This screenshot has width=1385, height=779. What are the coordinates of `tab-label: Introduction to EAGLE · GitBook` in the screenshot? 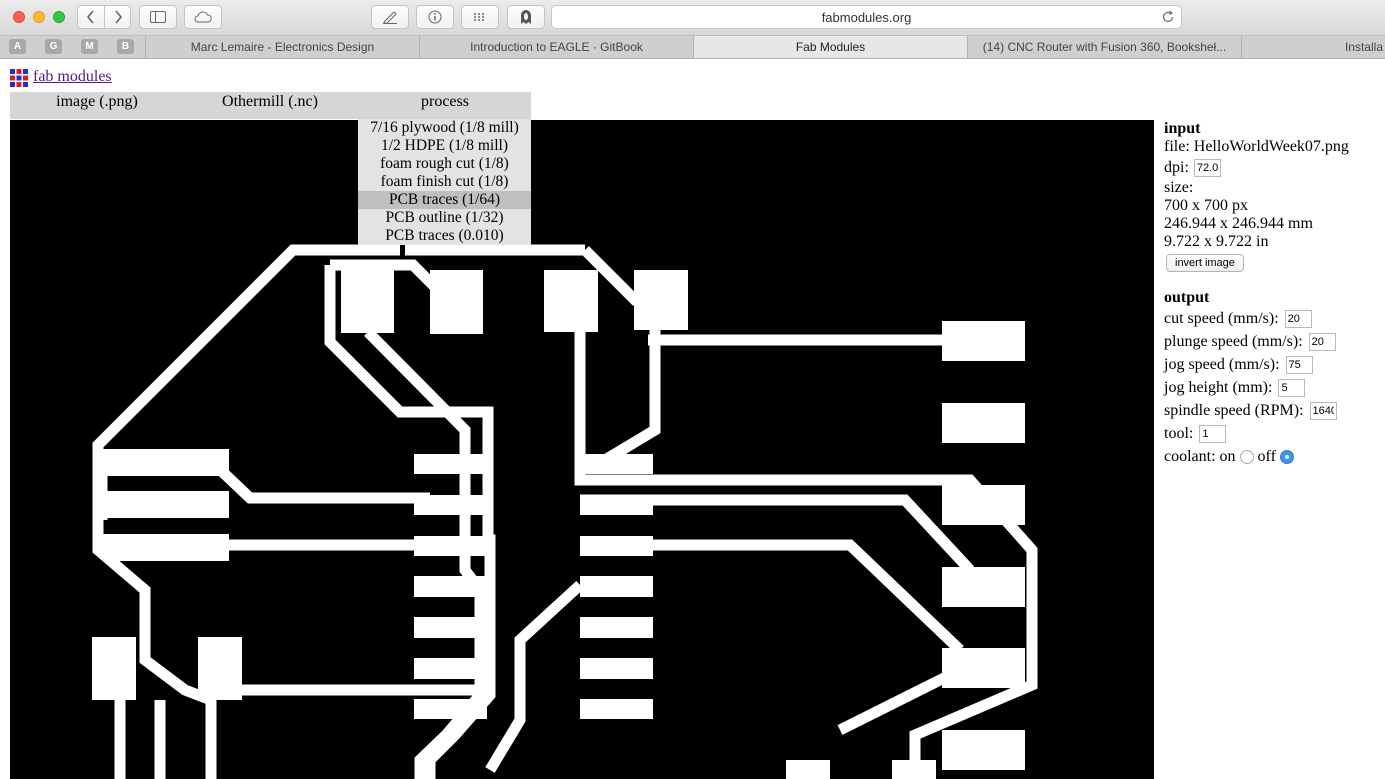 It's located at (556, 47).